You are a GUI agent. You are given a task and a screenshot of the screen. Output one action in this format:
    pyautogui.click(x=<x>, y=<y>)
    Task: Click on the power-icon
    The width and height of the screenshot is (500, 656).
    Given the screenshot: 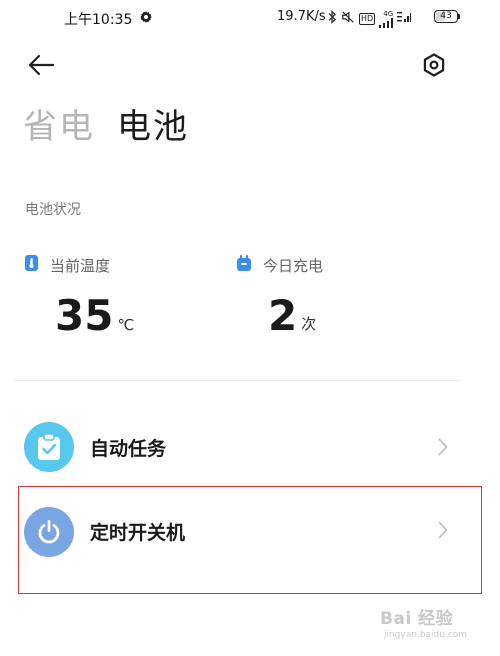 What is the action you would take?
    pyautogui.click(x=49, y=532)
    